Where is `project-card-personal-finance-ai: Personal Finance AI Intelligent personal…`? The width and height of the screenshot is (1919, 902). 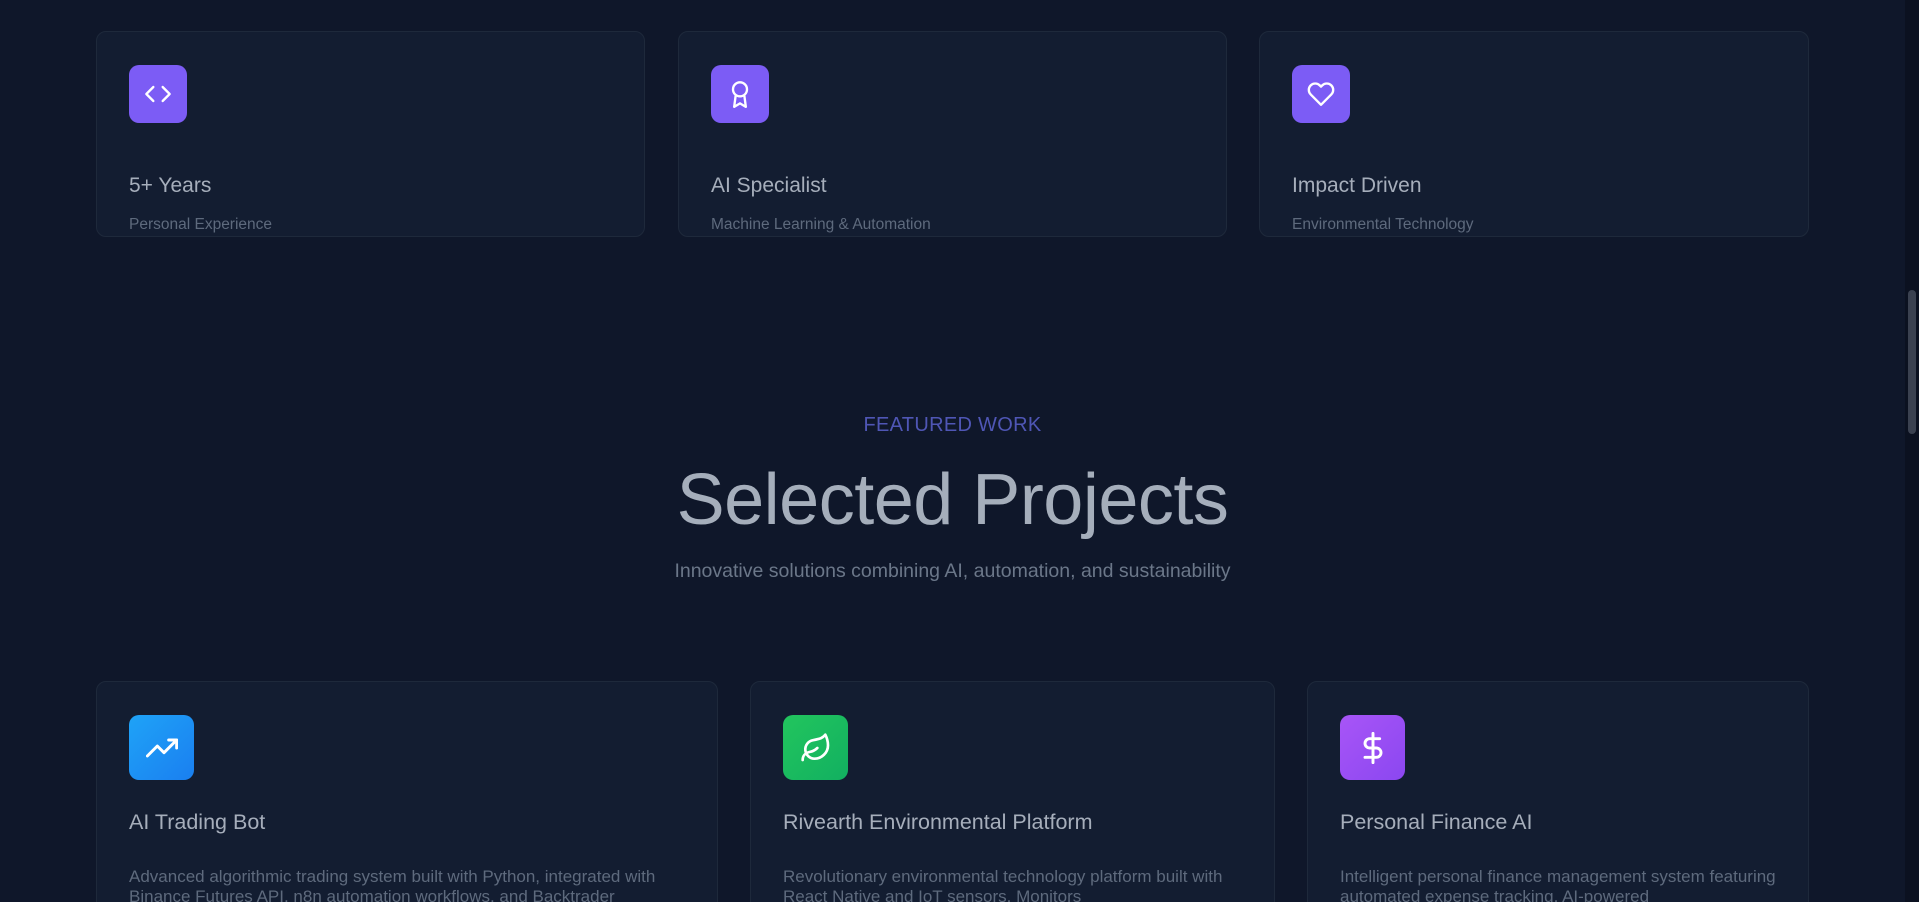 project-card-personal-finance-ai: Personal Finance AI Intelligent personal… is located at coordinates (1558, 791).